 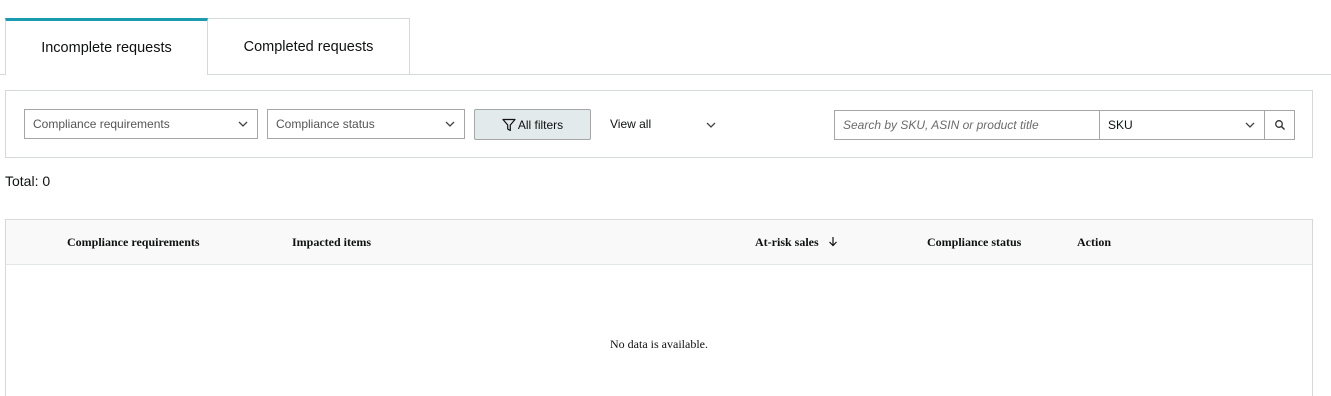 I want to click on view-all-dropdown: View all, so click(x=630, y=124).